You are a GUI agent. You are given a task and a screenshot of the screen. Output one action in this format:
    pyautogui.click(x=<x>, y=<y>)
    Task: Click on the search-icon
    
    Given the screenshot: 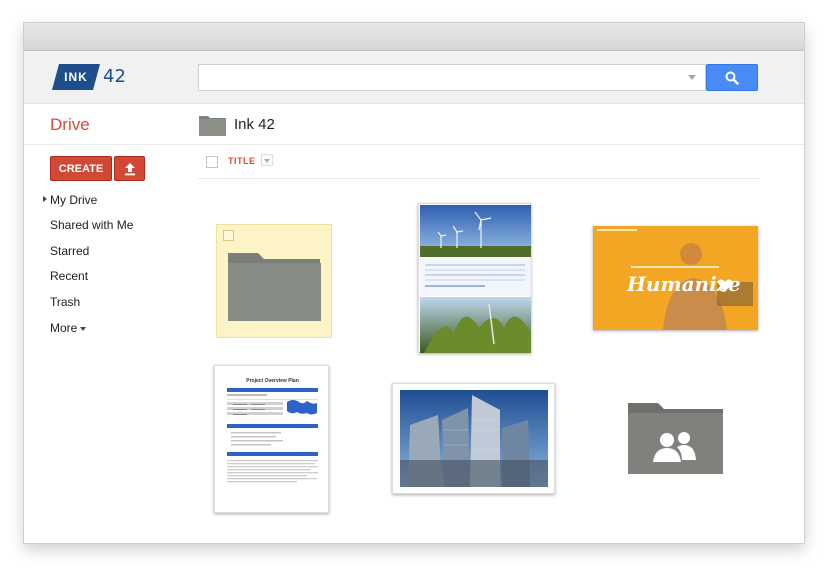 What is the action you would take?
    pyautogui.click(x=732, y=78)
    